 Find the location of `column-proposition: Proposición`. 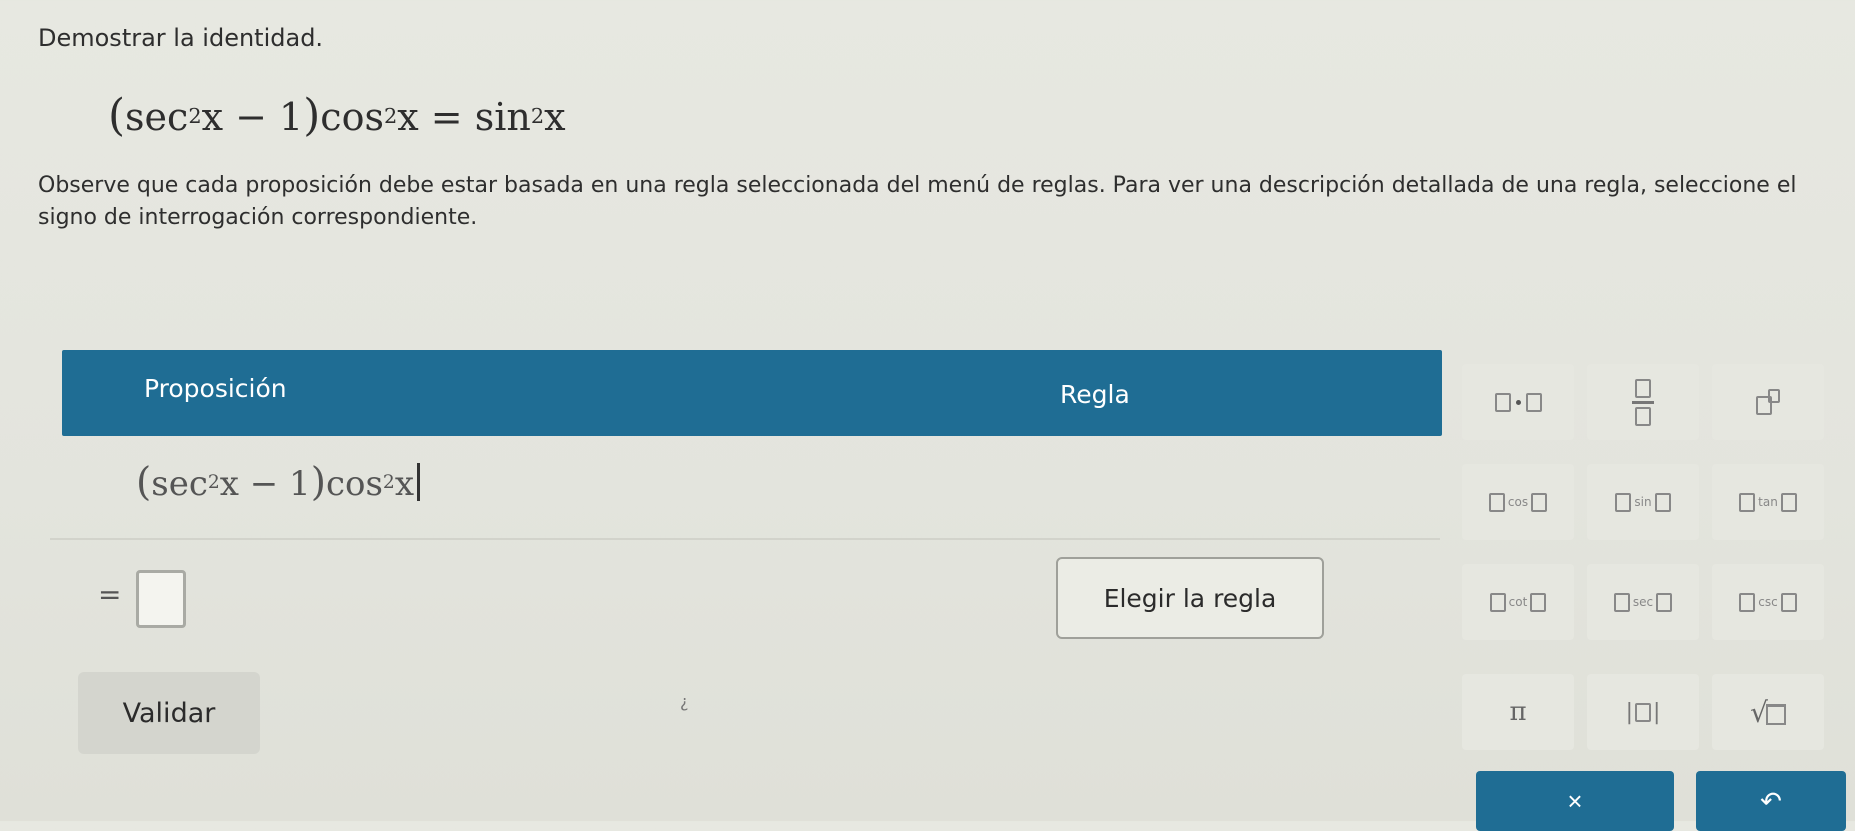

column-proposition: Proposición is located at coordinates (215, 388).